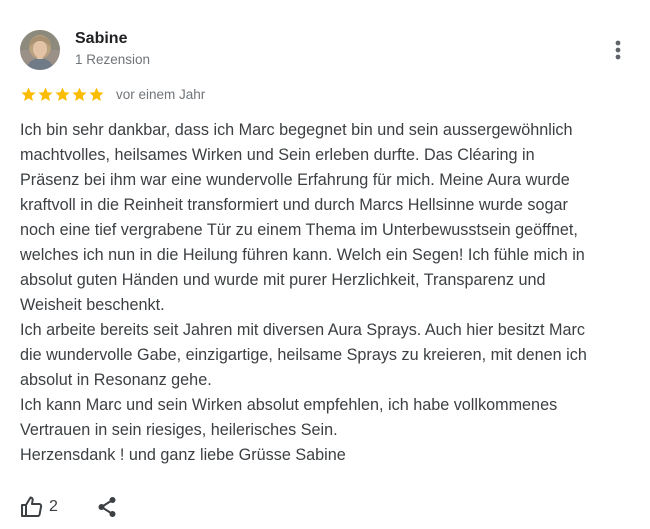  I want to click on avatar-photo, so click(40, 50).